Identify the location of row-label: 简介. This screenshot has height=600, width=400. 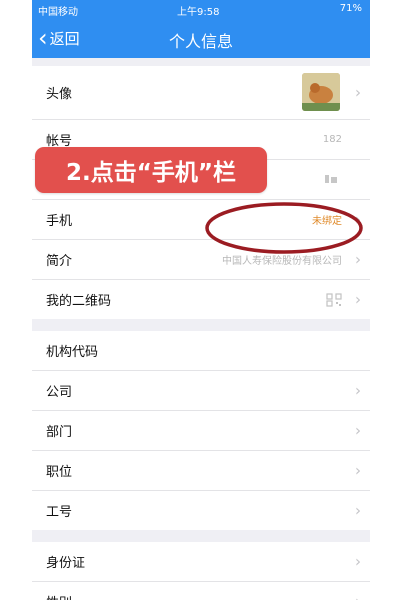
(59, 261).